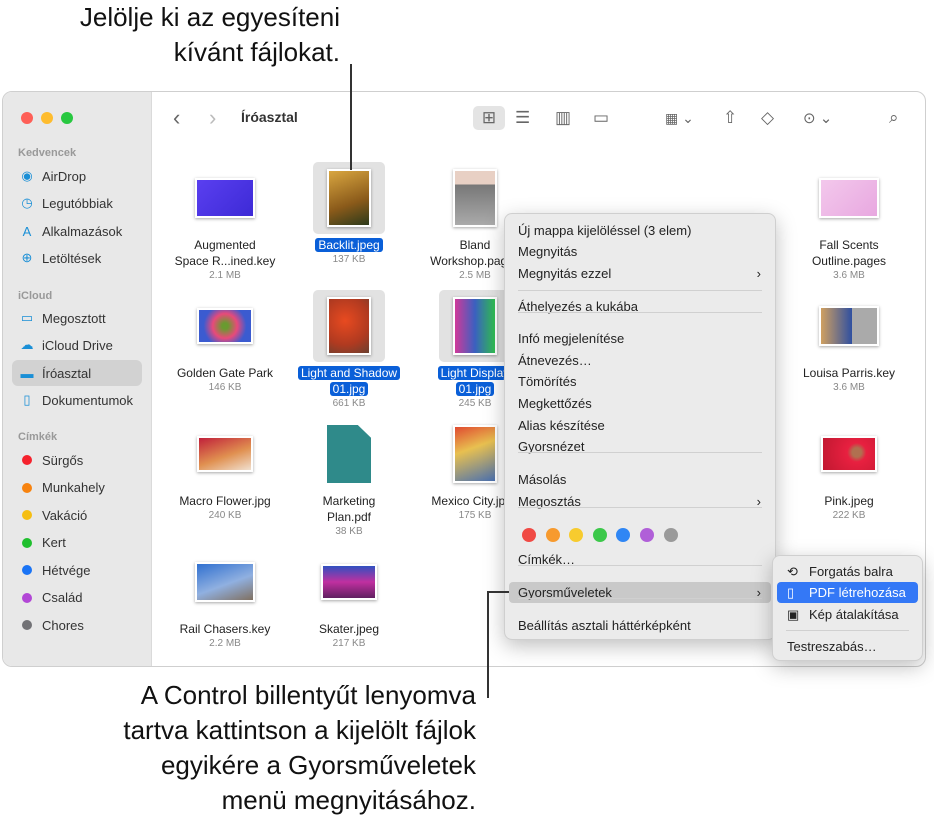  What do you see at coordinates (77, 231) in the screenshot?
I see `sidebar-item-applications: A Alkalmazások` at bounding box center [77, 231].